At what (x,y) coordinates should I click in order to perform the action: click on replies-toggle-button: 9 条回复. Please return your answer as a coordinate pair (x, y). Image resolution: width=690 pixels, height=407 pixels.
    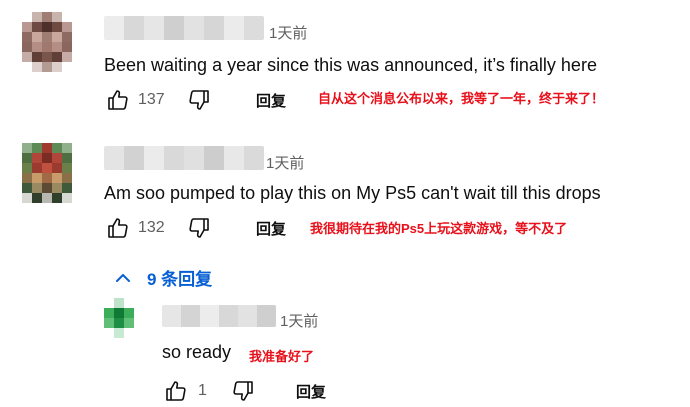
    Looking at the image, I should click on (162, 277).